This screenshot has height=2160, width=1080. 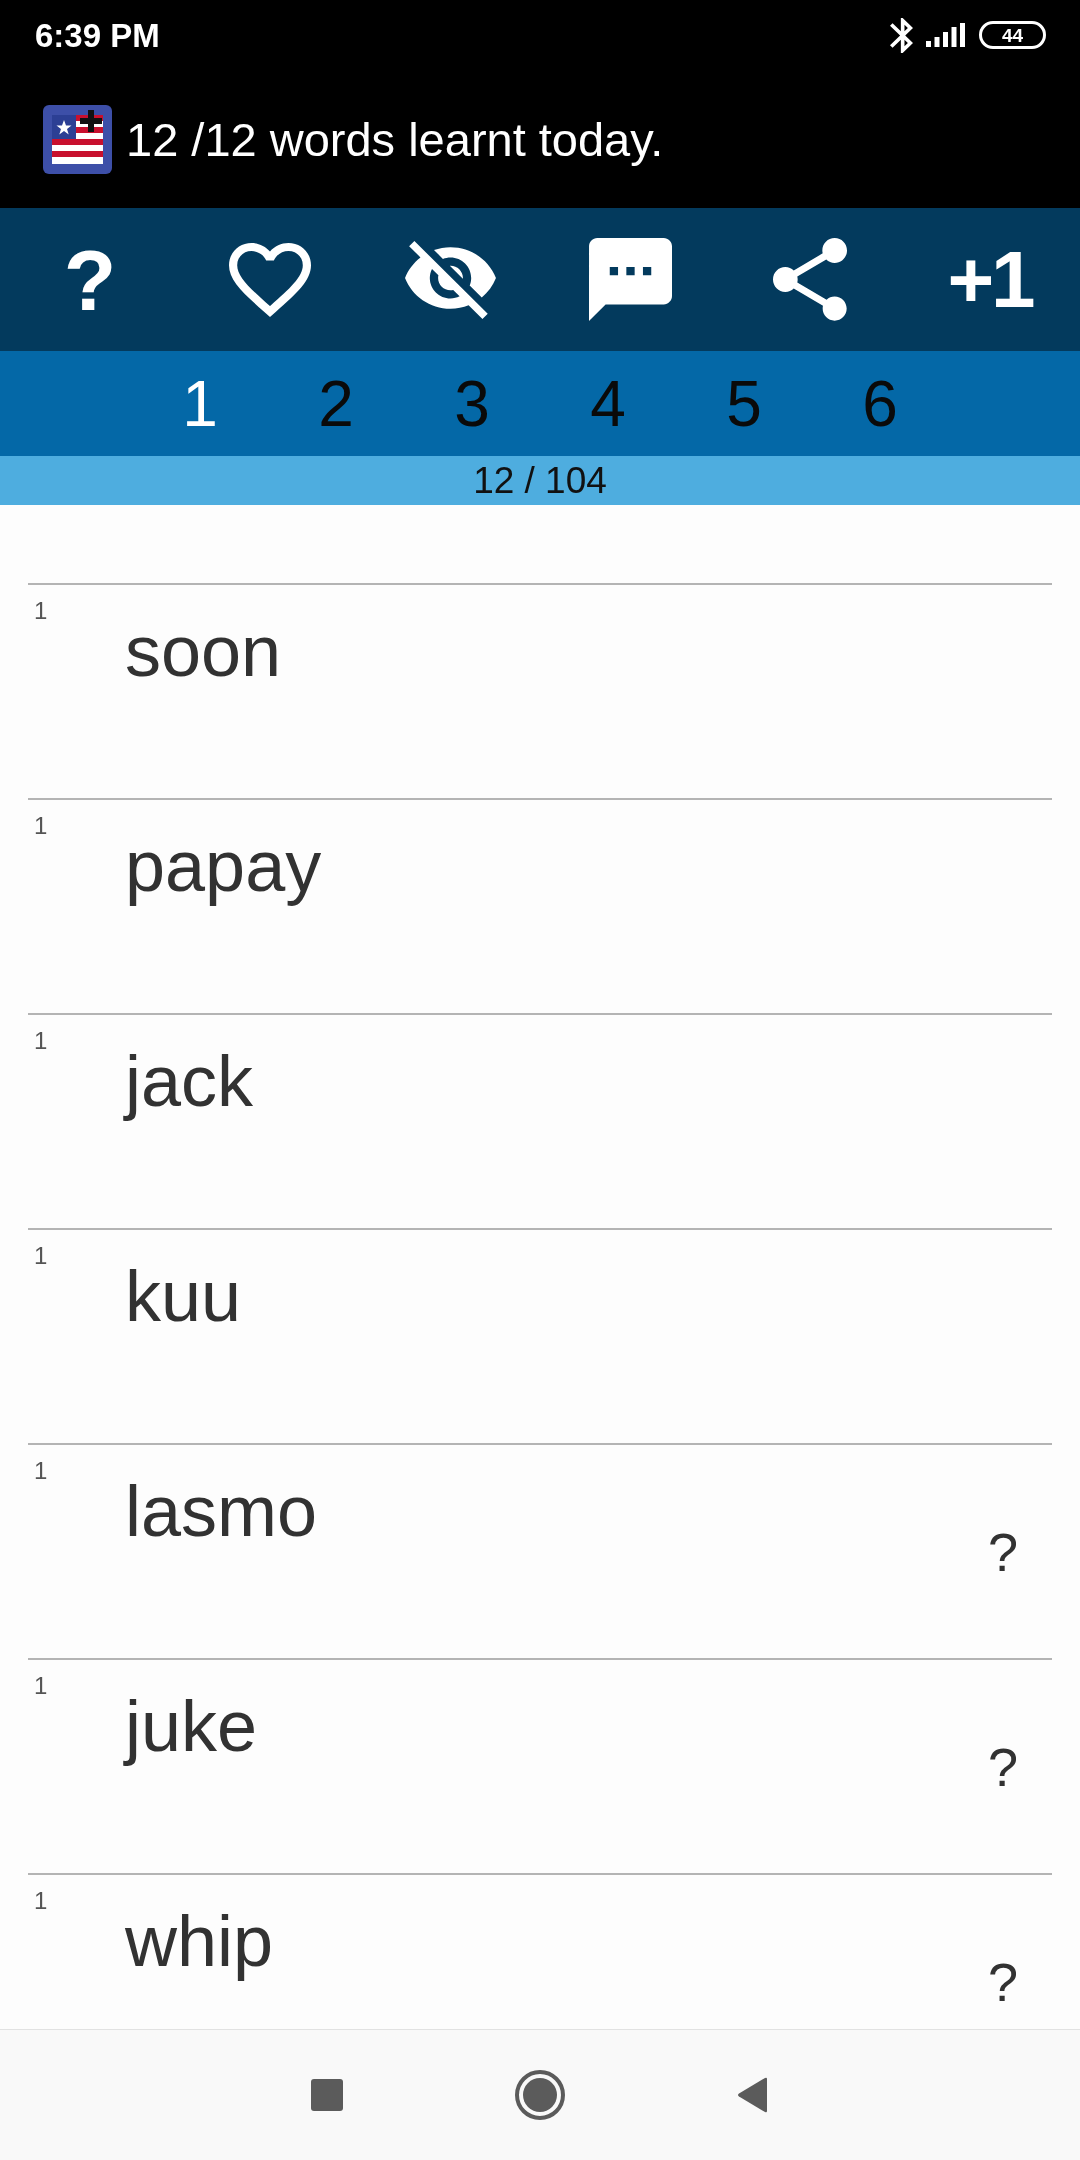 I want to click on chat-bubble-icon, so click(x=630, y=279).